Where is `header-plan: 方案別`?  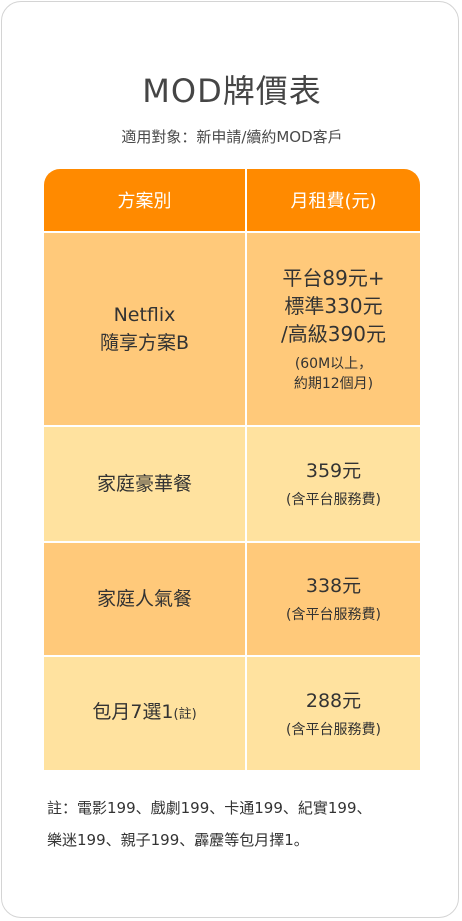 header-plan: 方案別 is located at coordinates (145, 200).